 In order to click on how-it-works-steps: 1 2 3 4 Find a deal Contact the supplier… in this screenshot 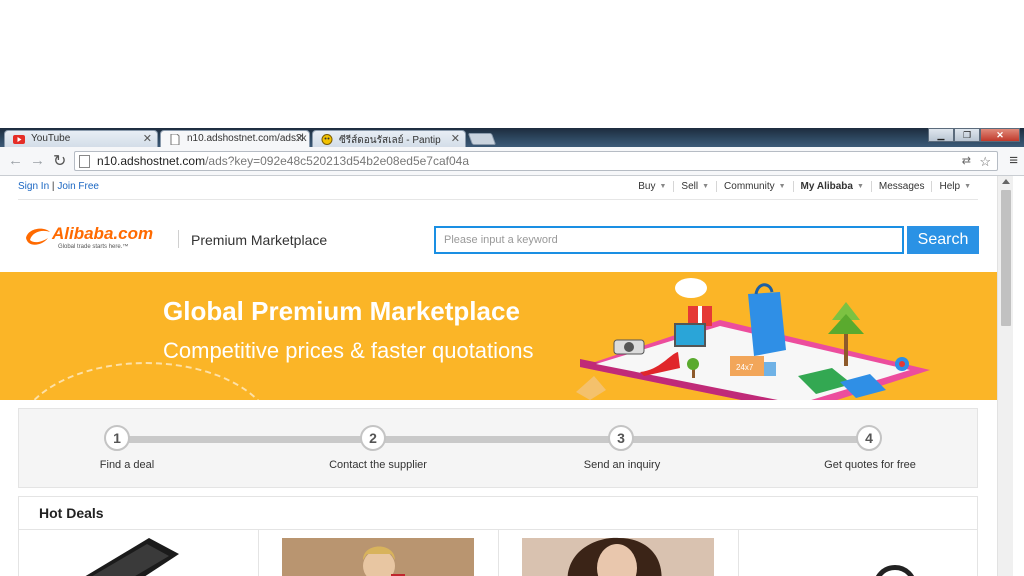, I will do `click(498, 448)`.